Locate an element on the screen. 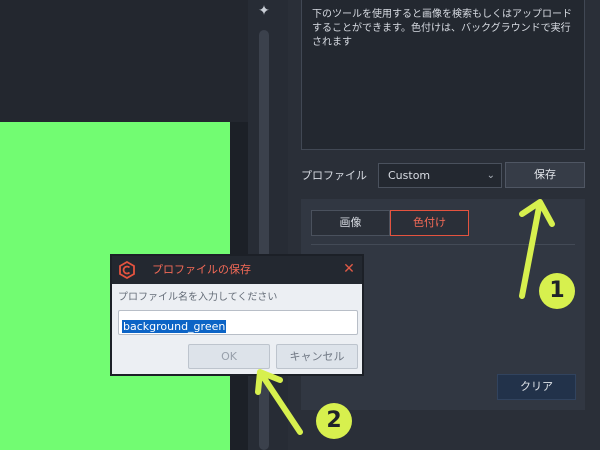  dialog-title-bar: プロファイルの保存 ✕ is located at coordinates (237, 270).